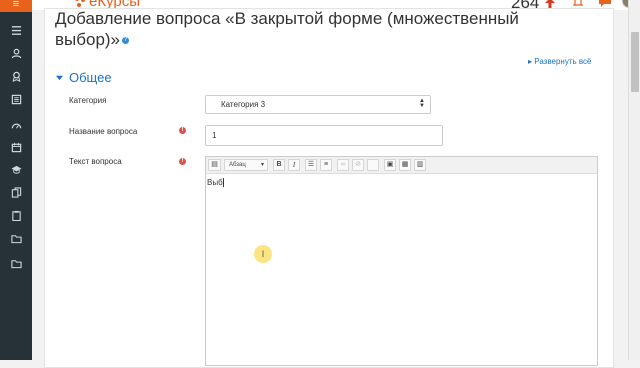 This screenshot has height=368, width=640. What do you see at coordinates (605, 3) in the screenshot?
I see `chat-icon` at bounding box center [605, 3].